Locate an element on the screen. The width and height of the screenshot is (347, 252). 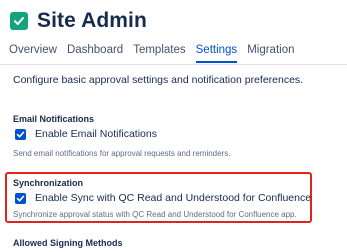
check-icon is located at coordinates (19, 21).